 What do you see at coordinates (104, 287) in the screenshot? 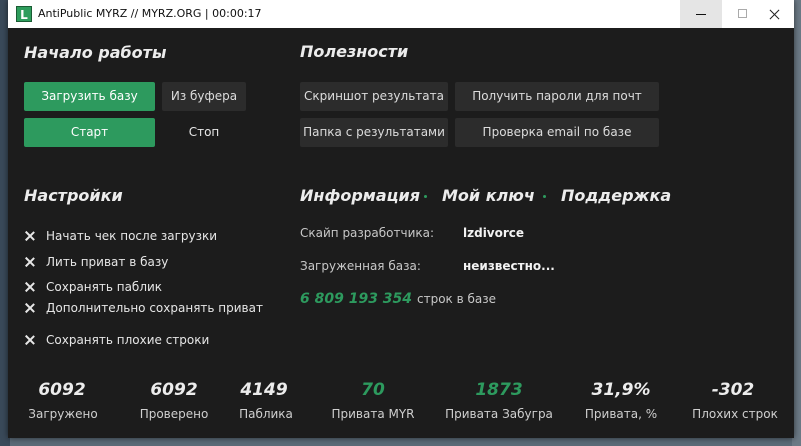
I see `option-label: Сохранять паблик` at bounding box center [104, 287].